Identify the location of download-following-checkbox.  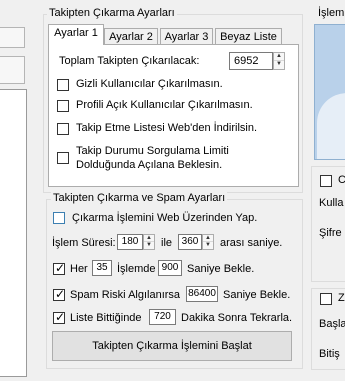
(63, 129).